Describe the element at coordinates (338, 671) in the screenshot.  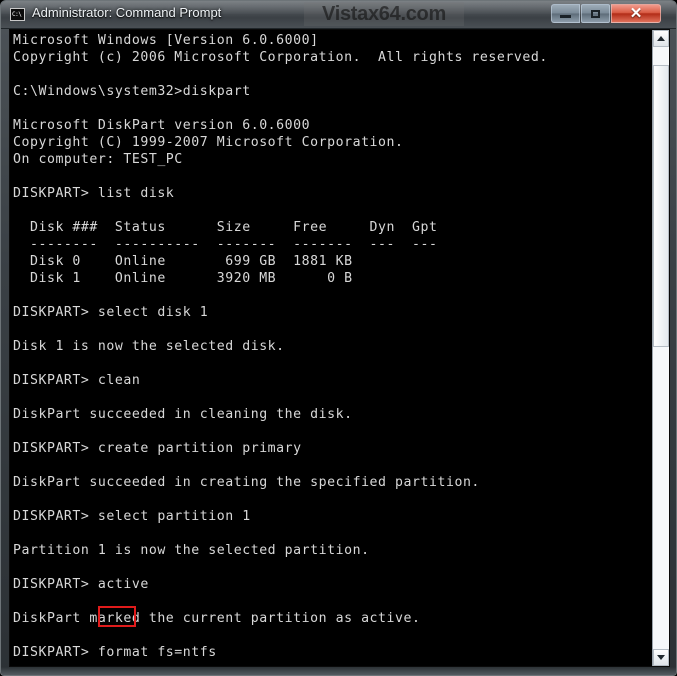
I see `window-bottom-frame` at that location.